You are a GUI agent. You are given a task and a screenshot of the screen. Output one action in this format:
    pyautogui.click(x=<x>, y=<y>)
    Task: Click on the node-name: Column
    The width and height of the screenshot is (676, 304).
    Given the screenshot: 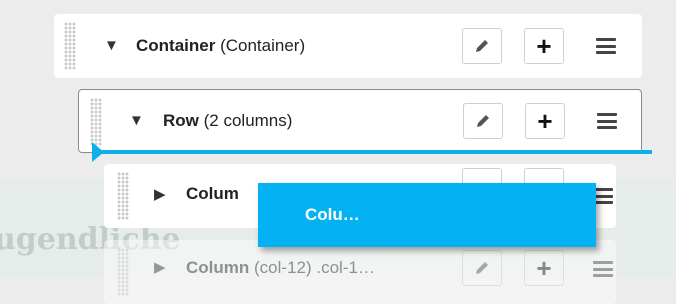 What is the action you would take?
    pyautogui.click(x=218, y=267)
    